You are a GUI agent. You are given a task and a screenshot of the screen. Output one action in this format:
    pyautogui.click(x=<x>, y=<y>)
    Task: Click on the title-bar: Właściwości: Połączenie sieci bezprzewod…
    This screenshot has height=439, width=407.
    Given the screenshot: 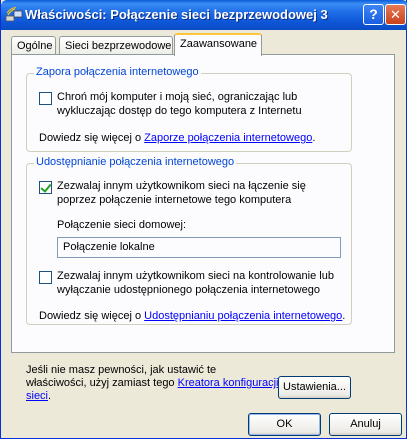 What is the action you would take?
    pyautogui.click(x=204, y=15)
    